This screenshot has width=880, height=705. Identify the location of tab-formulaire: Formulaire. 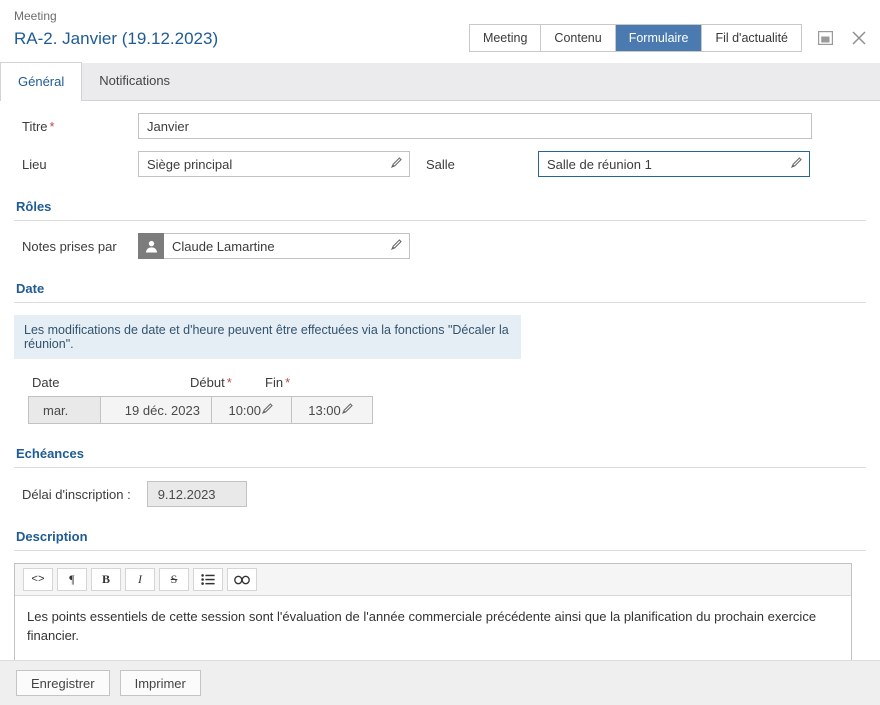
(659, 38).